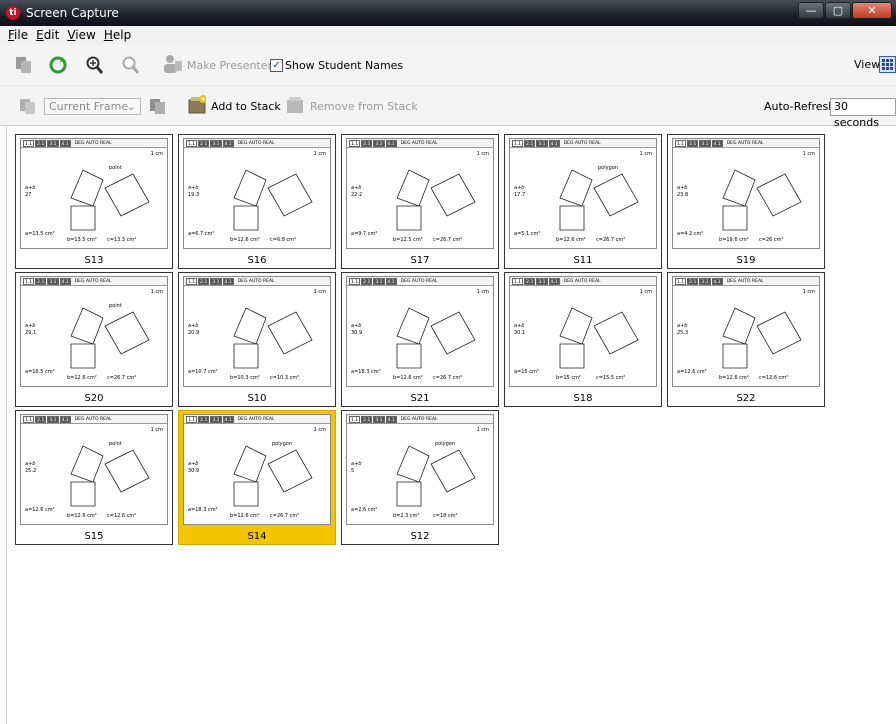 The image size is (896, 724). What do you see at coordinates (246, 106) in the screenshot?
I see `add-to-stack-button: Add to Stack` at bounding box center [246, 106].